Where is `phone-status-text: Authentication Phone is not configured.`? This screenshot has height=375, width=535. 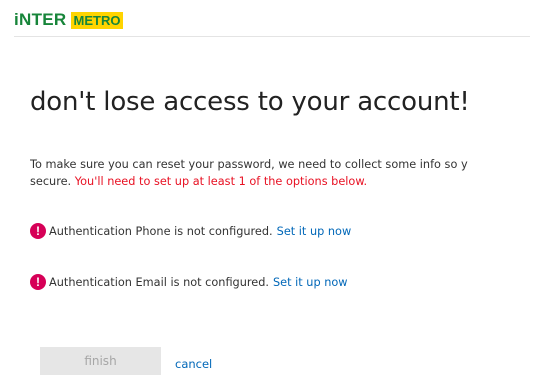
phone-status-text: Authentication Phone is not configured. is located at coordinates (161, 231).